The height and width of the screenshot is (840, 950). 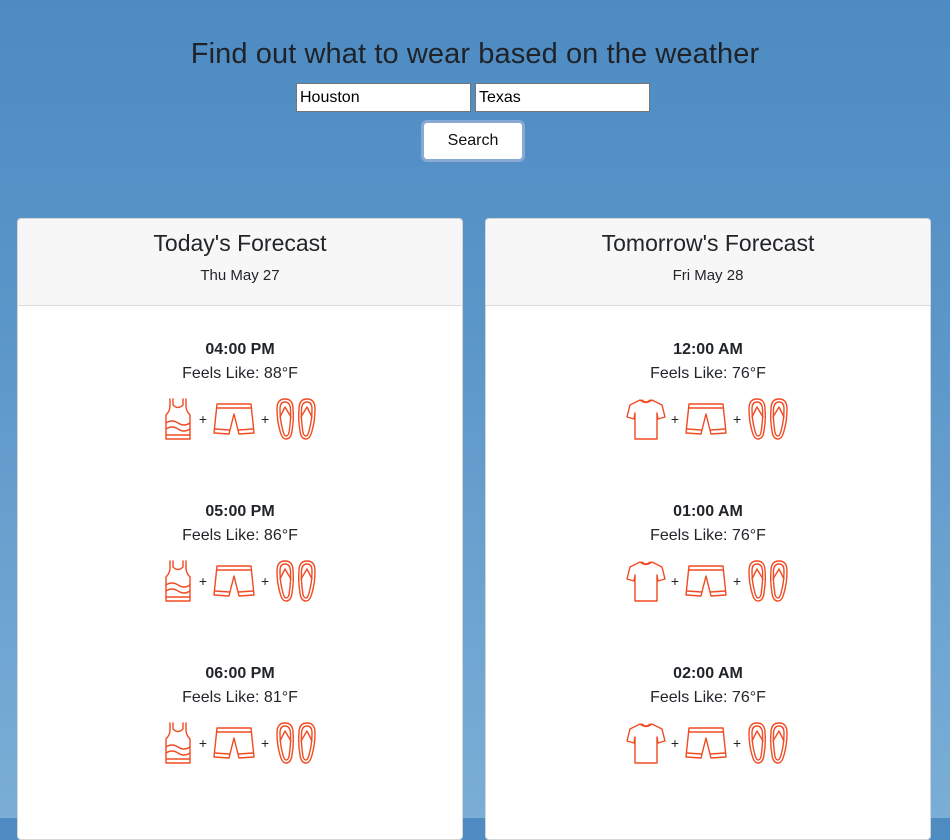 What do you see at coordinates (562, 97) in the screenshot?
I see `state-input` at bounding box center [562, 97].